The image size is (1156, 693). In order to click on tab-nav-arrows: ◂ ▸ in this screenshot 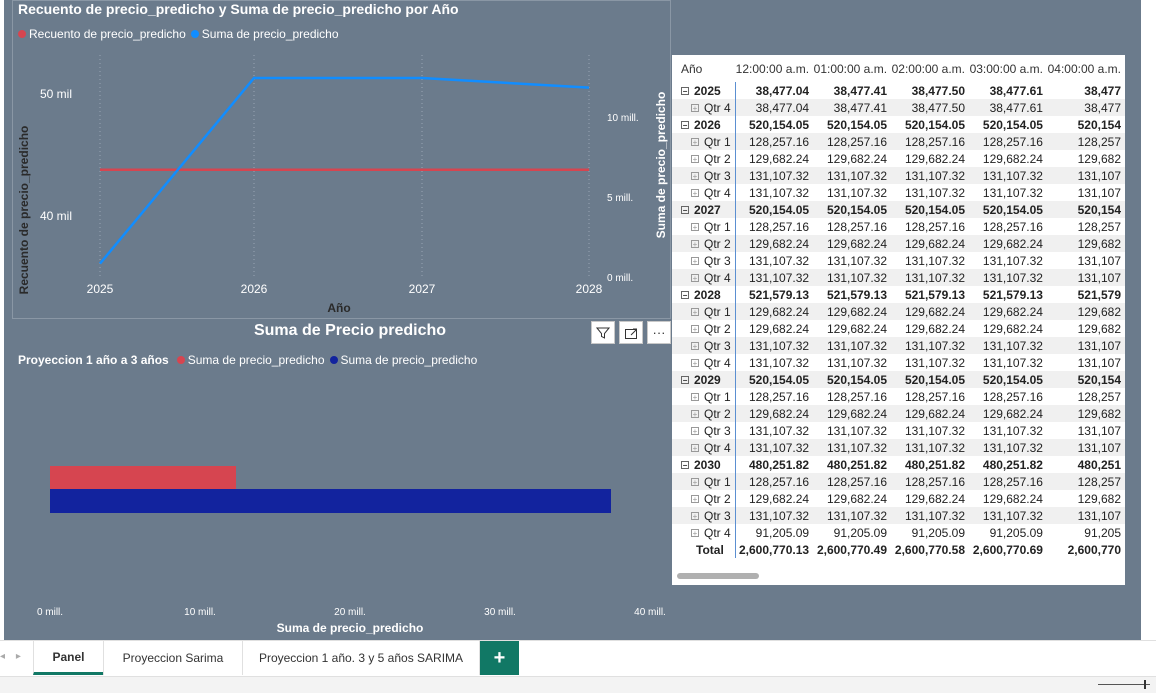, I will do `click(10, 656)`.